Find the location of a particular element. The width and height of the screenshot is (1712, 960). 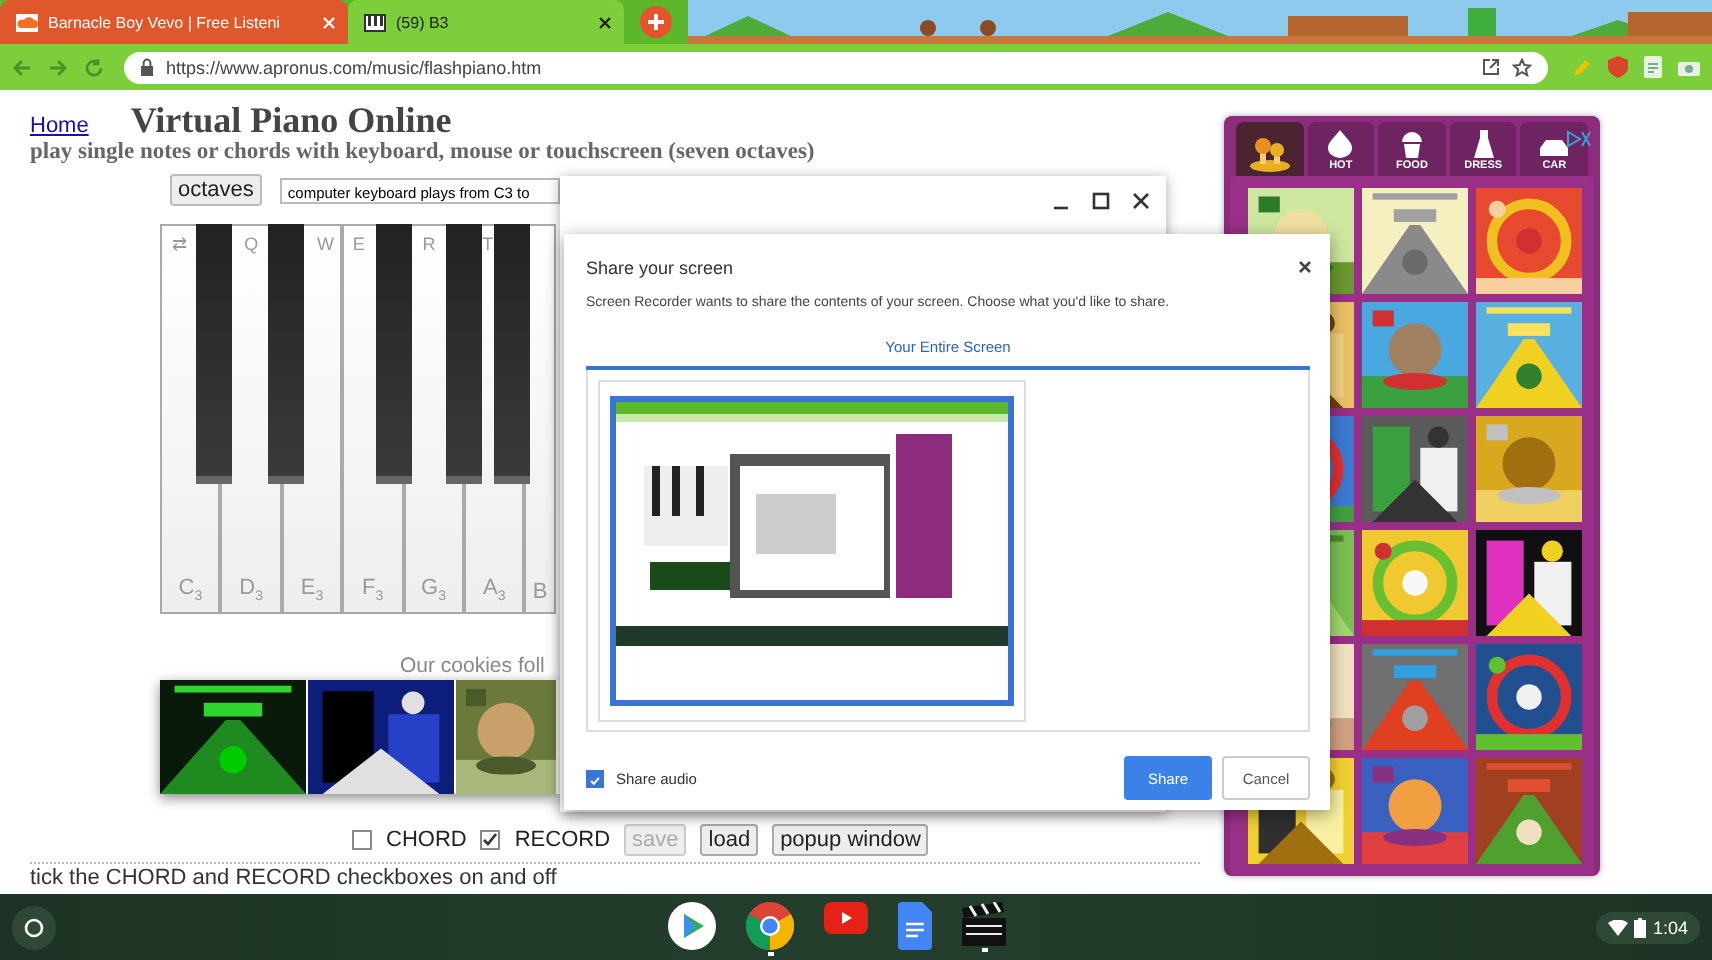

launcher-button is located at coordinates (34, 927).